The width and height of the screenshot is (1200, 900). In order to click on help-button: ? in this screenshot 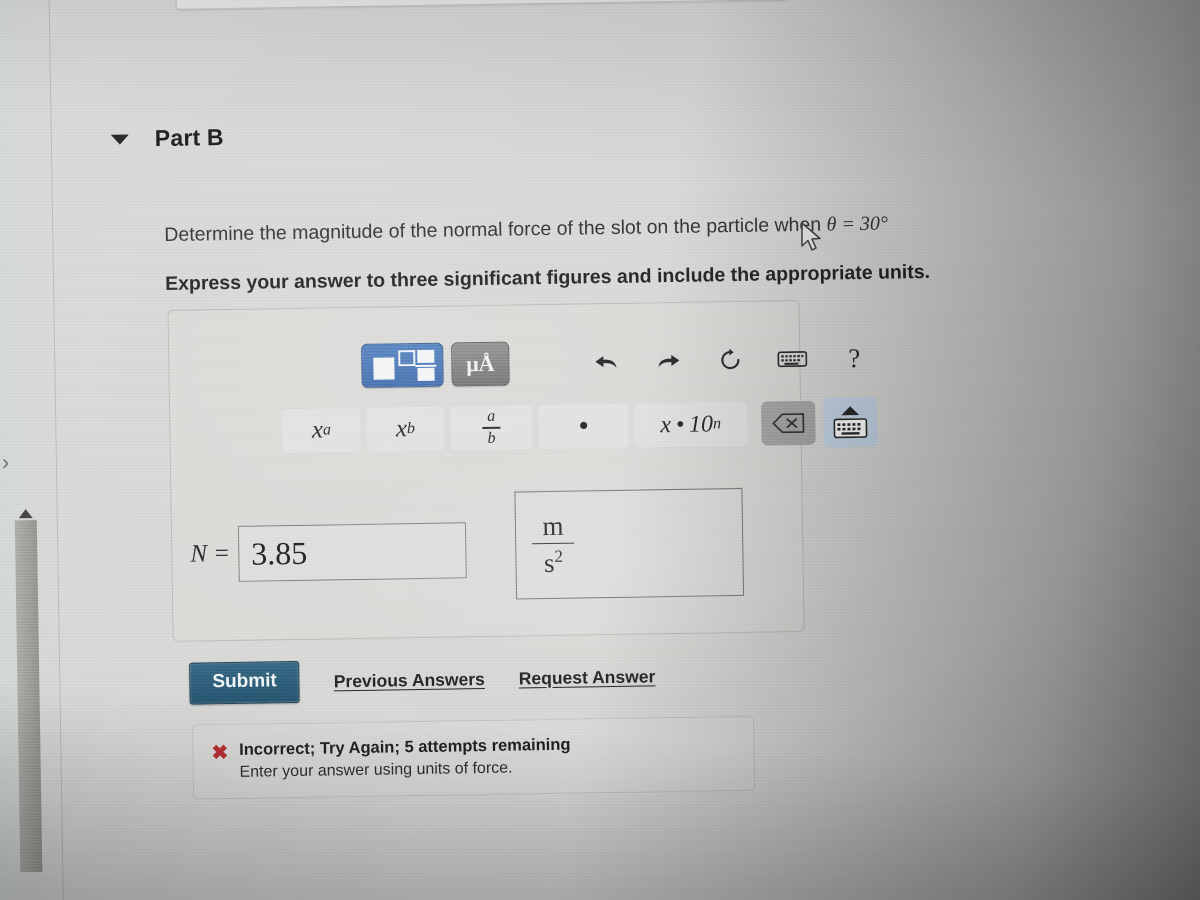, I will do `click(854, 358)`.